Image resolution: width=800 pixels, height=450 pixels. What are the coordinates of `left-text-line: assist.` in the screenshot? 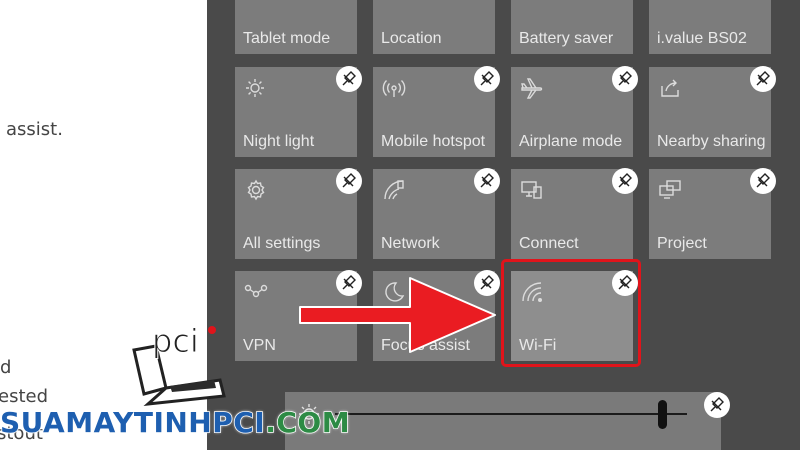 It's located at (34, 129).